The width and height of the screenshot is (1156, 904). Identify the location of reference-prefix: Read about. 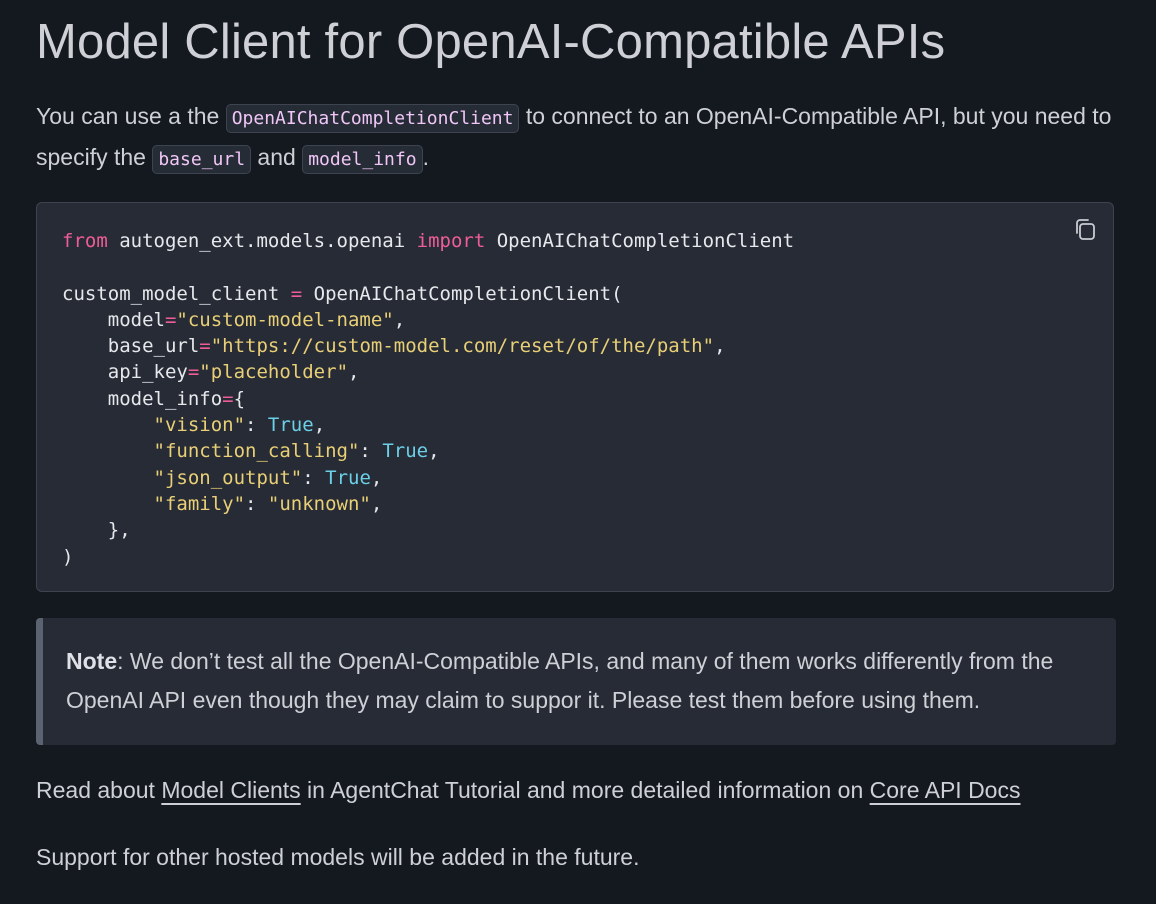
(99, 790).